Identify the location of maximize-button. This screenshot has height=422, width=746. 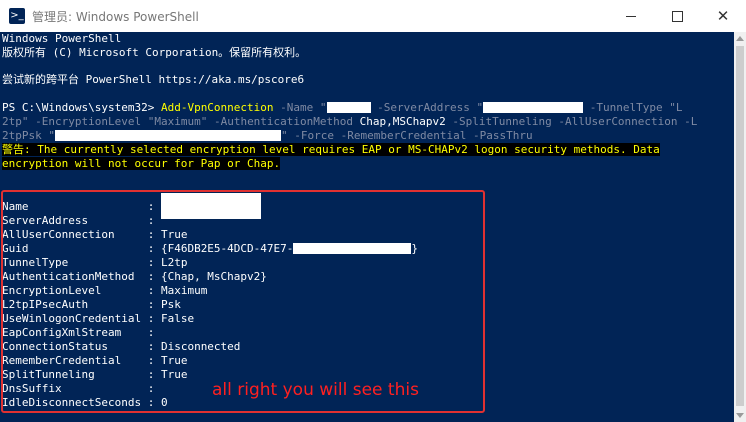
(677, 16).